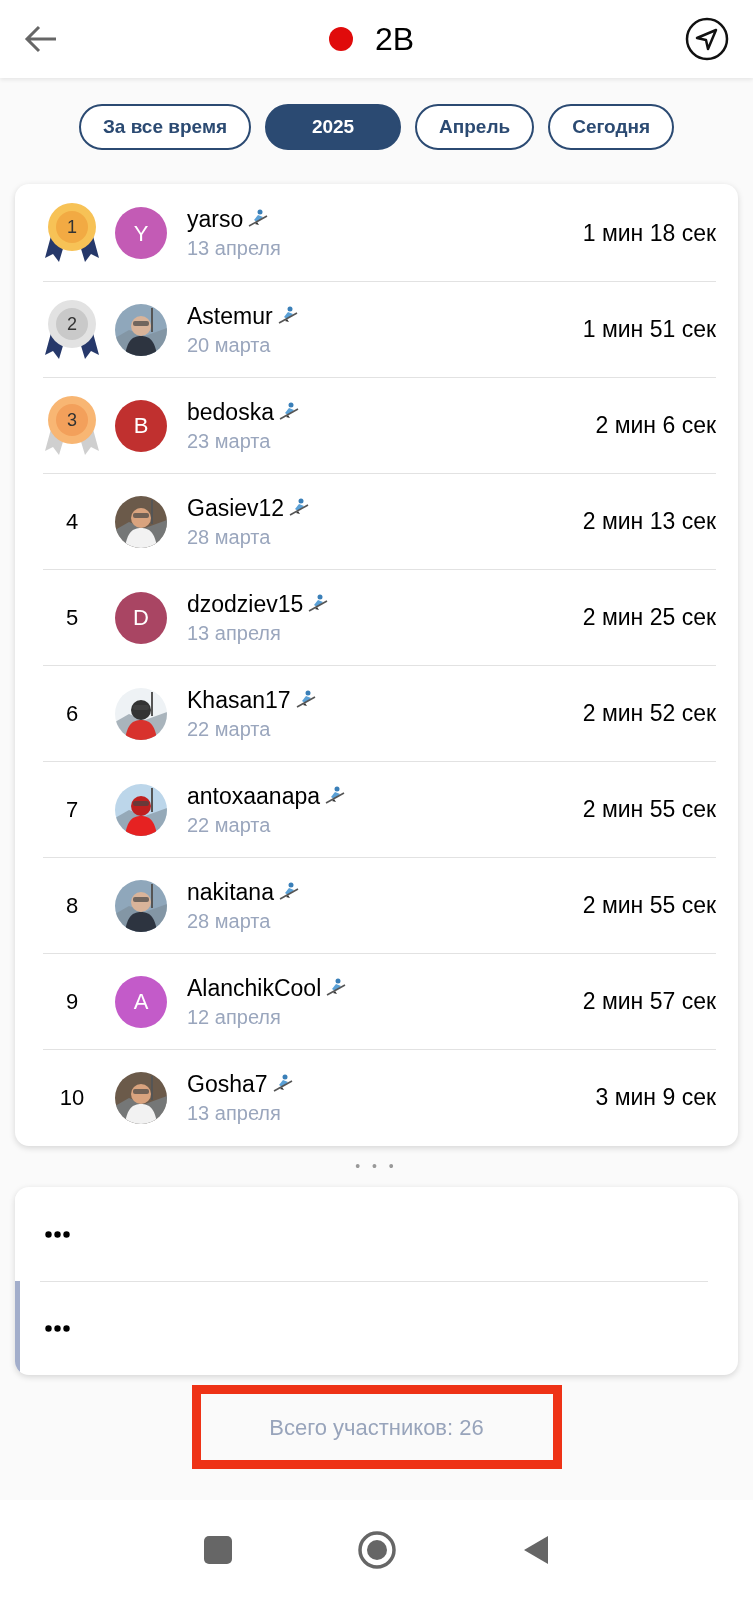 The height and width of the screenshot is (1600, 753). Describe the element at coordinates (72, 906) in the screenshot. I see `rank-number: 8` at that location.